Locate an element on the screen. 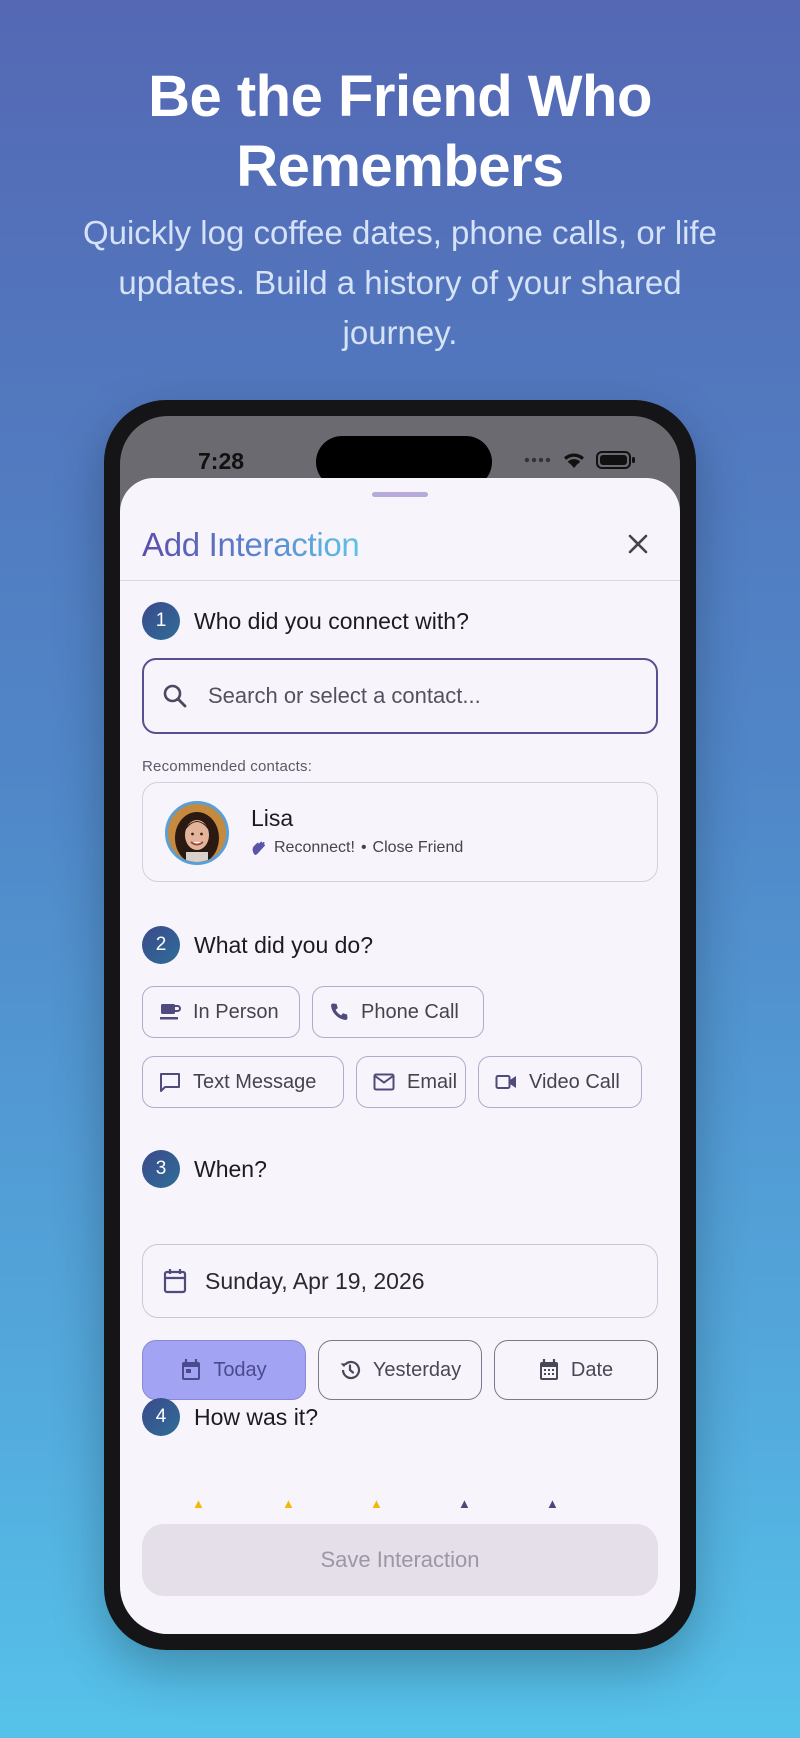  activity-label: Email is located at coordinates (432, 1081).